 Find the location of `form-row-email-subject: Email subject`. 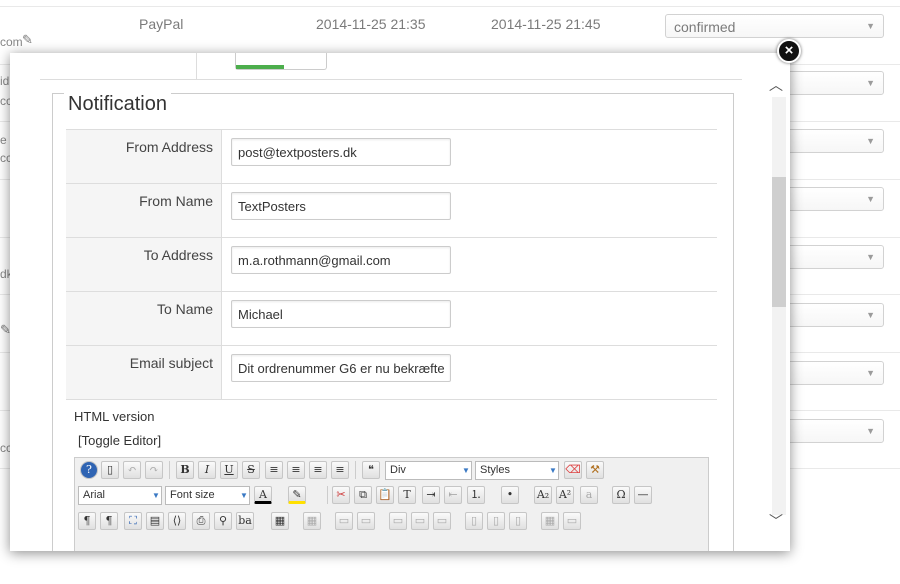

form-row-email-subject: Email subject is located at coordinates (391, 372).